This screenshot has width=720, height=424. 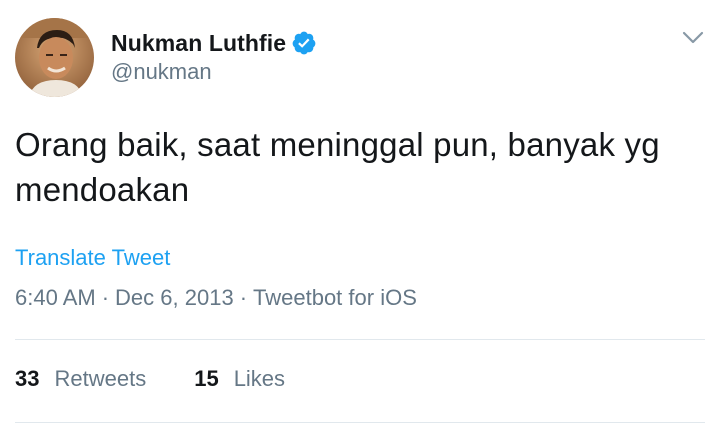 I want to click on avatar, so click(x=54, y=57).